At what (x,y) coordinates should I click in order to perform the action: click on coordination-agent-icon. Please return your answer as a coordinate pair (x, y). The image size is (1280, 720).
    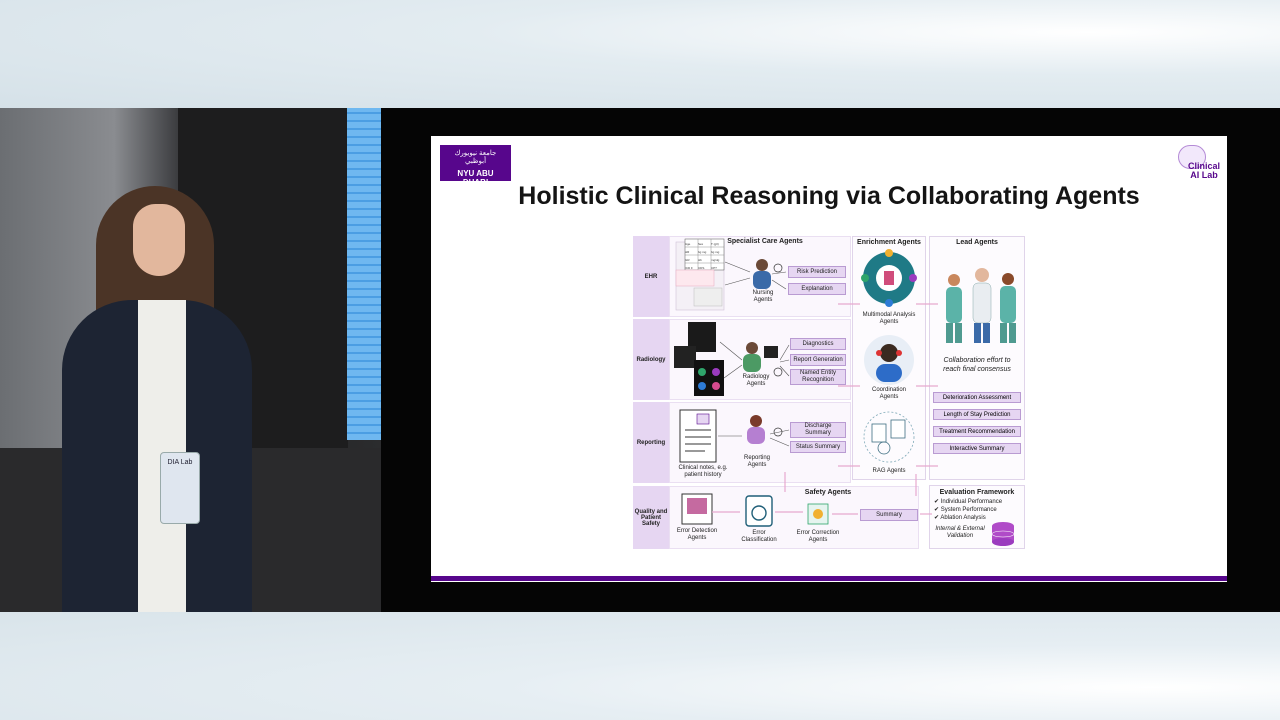
    Looking at the image, I should click on (889, 360).